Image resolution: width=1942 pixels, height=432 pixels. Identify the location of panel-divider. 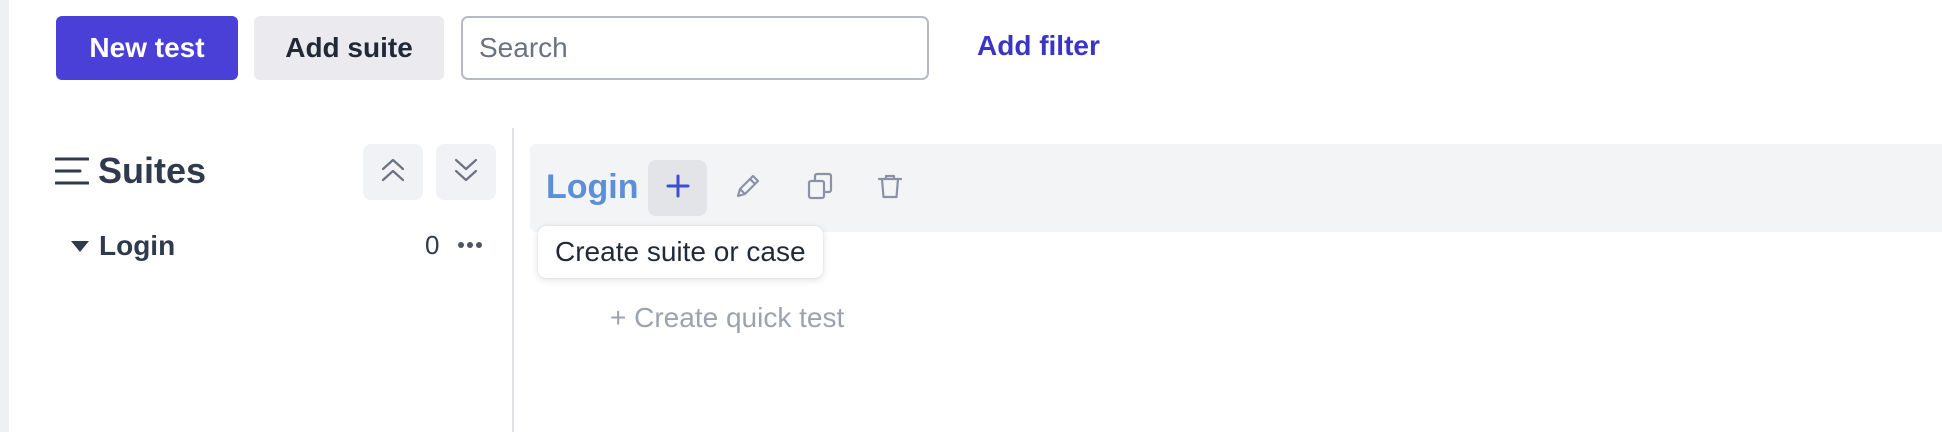
(513, 280).